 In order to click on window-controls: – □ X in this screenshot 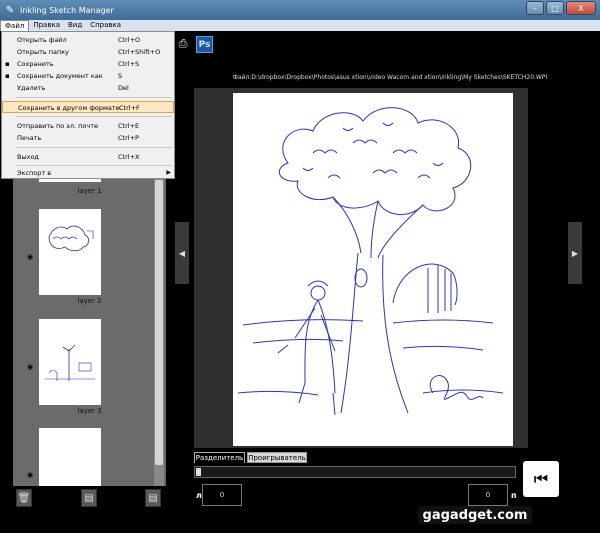, I will do `click(561, 8)`.